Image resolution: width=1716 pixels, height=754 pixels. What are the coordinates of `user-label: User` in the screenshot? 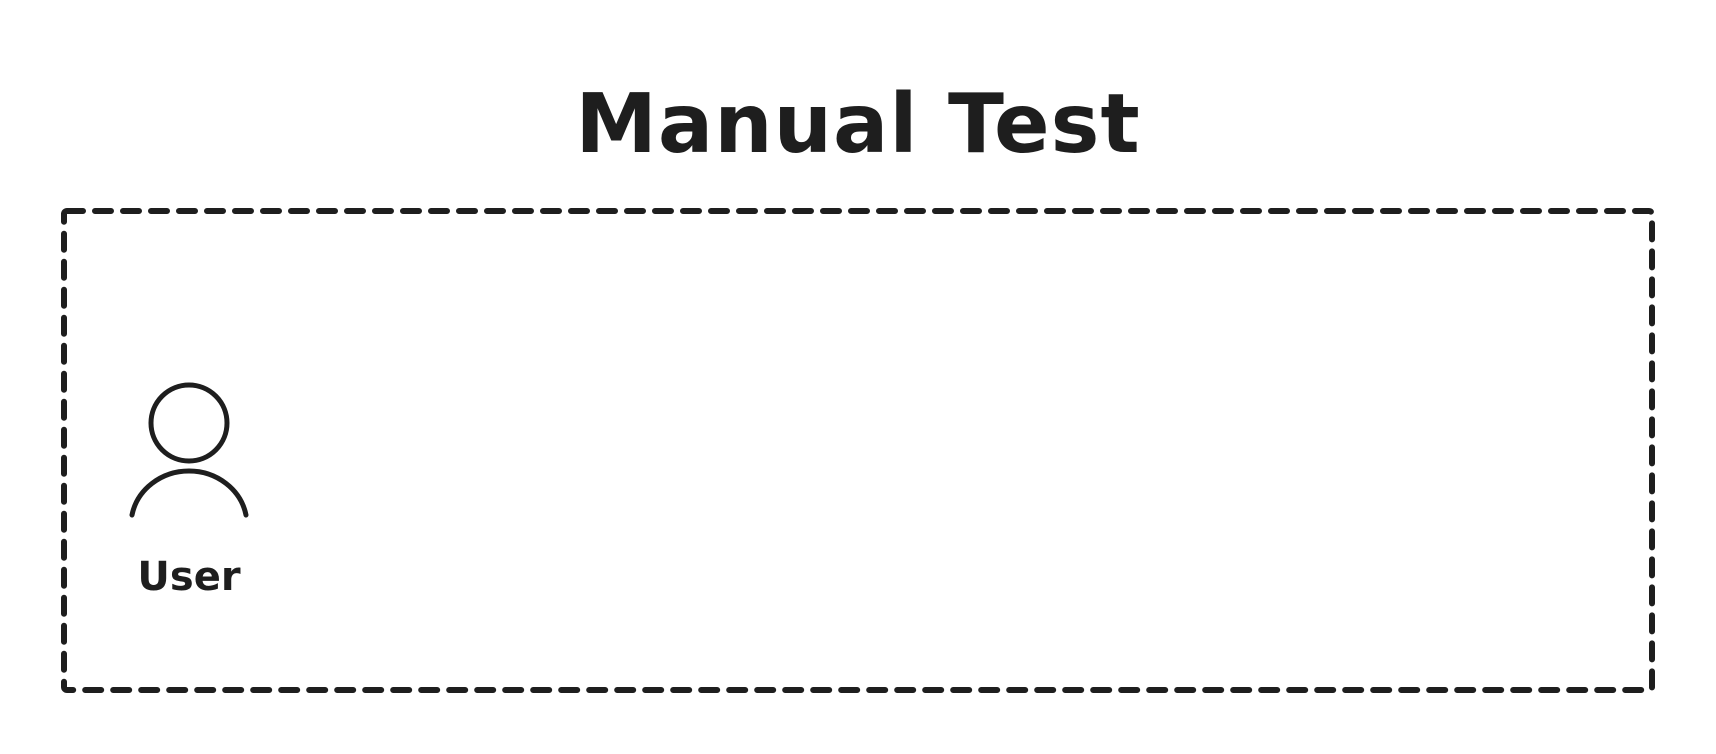 It's located at (188, 577).